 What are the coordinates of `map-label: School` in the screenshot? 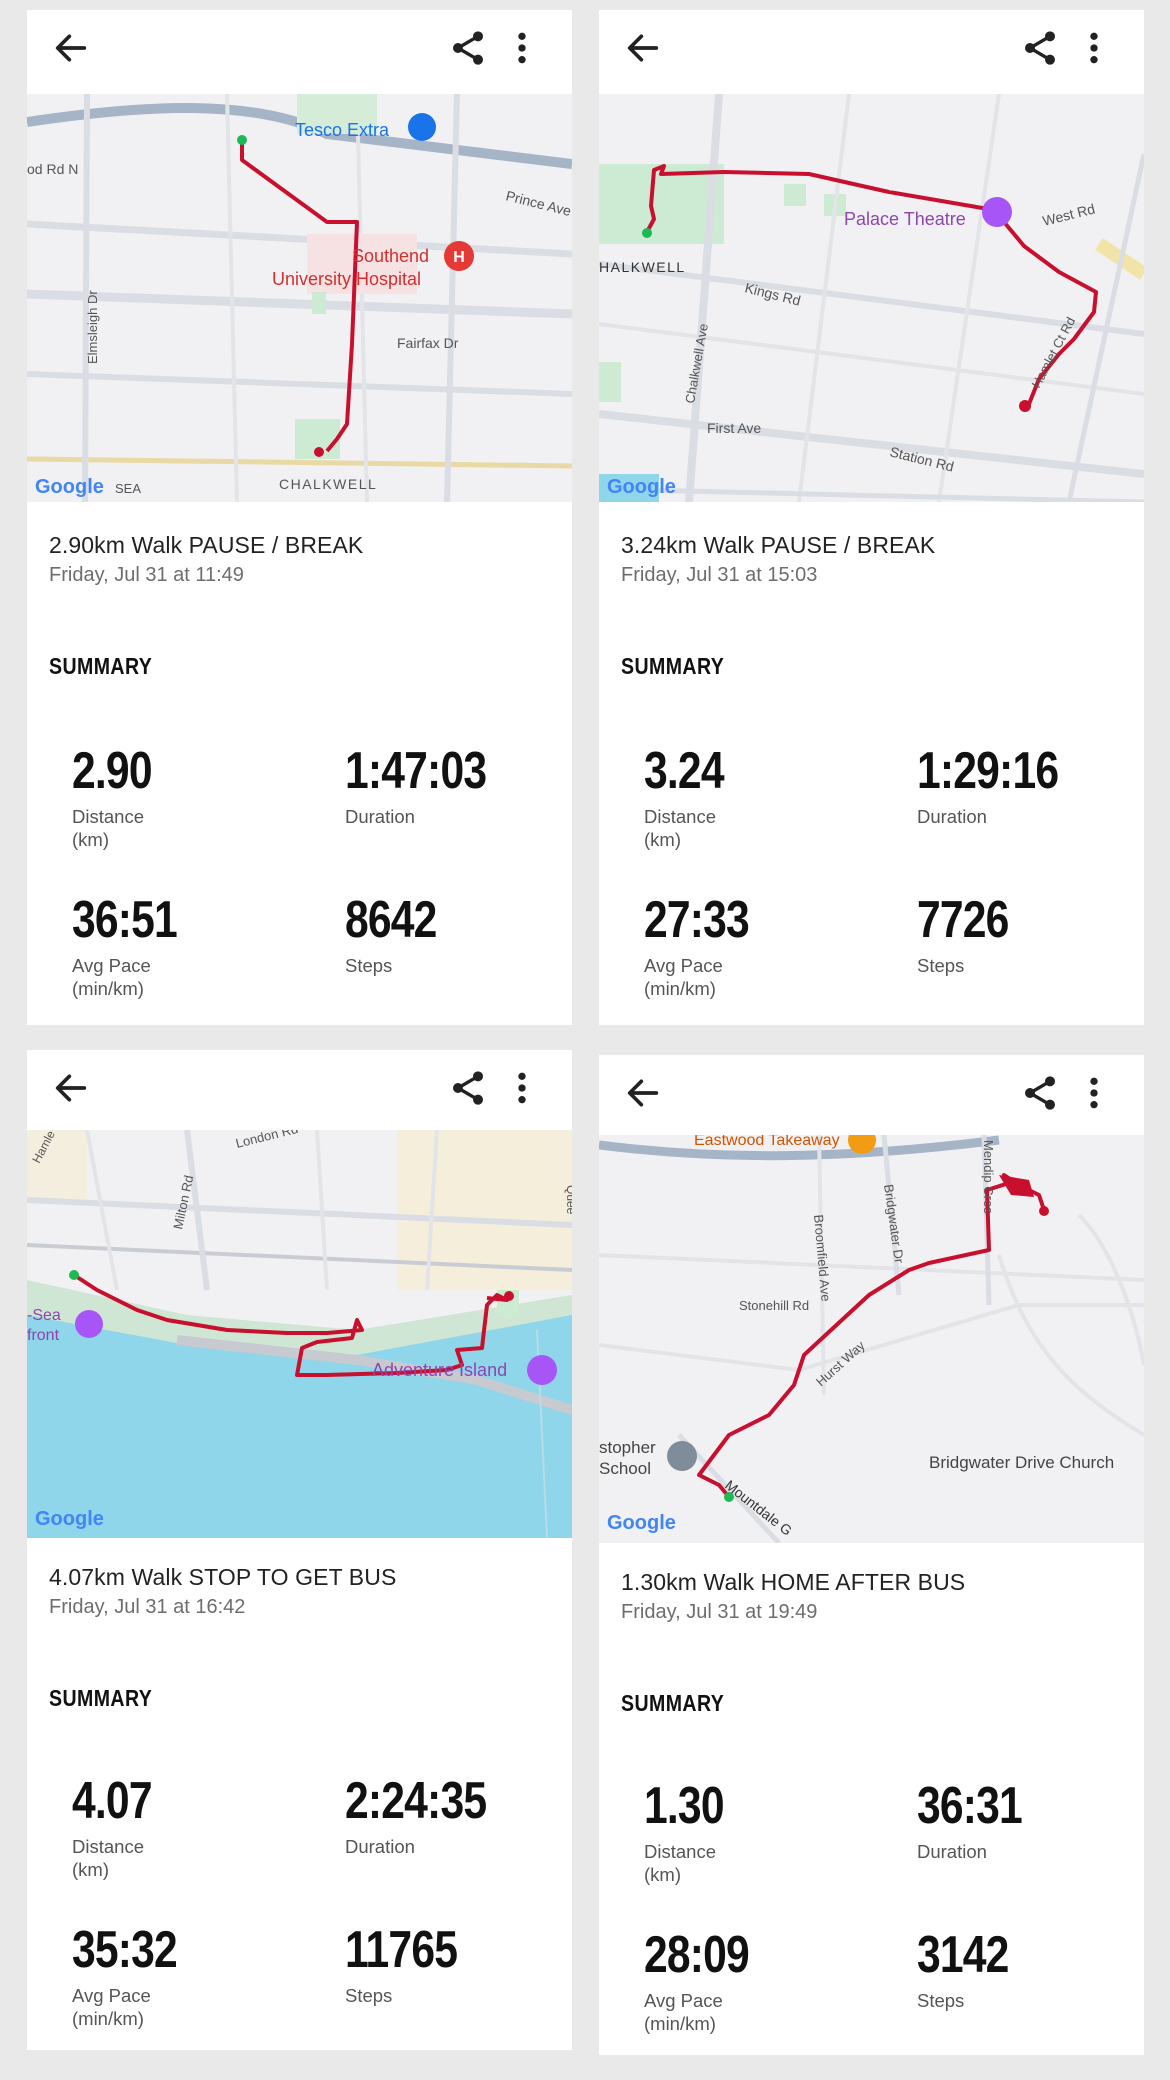 It's located at (625, 1468).